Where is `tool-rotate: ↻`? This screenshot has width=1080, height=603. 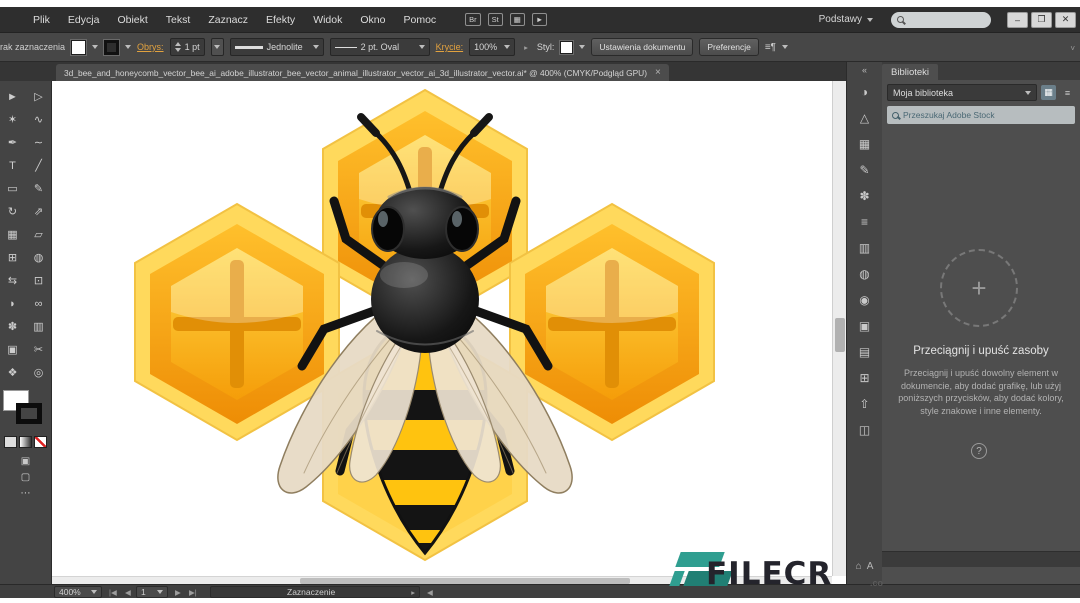 tool-rotate: ↻ is located at coordinates (13, 211).